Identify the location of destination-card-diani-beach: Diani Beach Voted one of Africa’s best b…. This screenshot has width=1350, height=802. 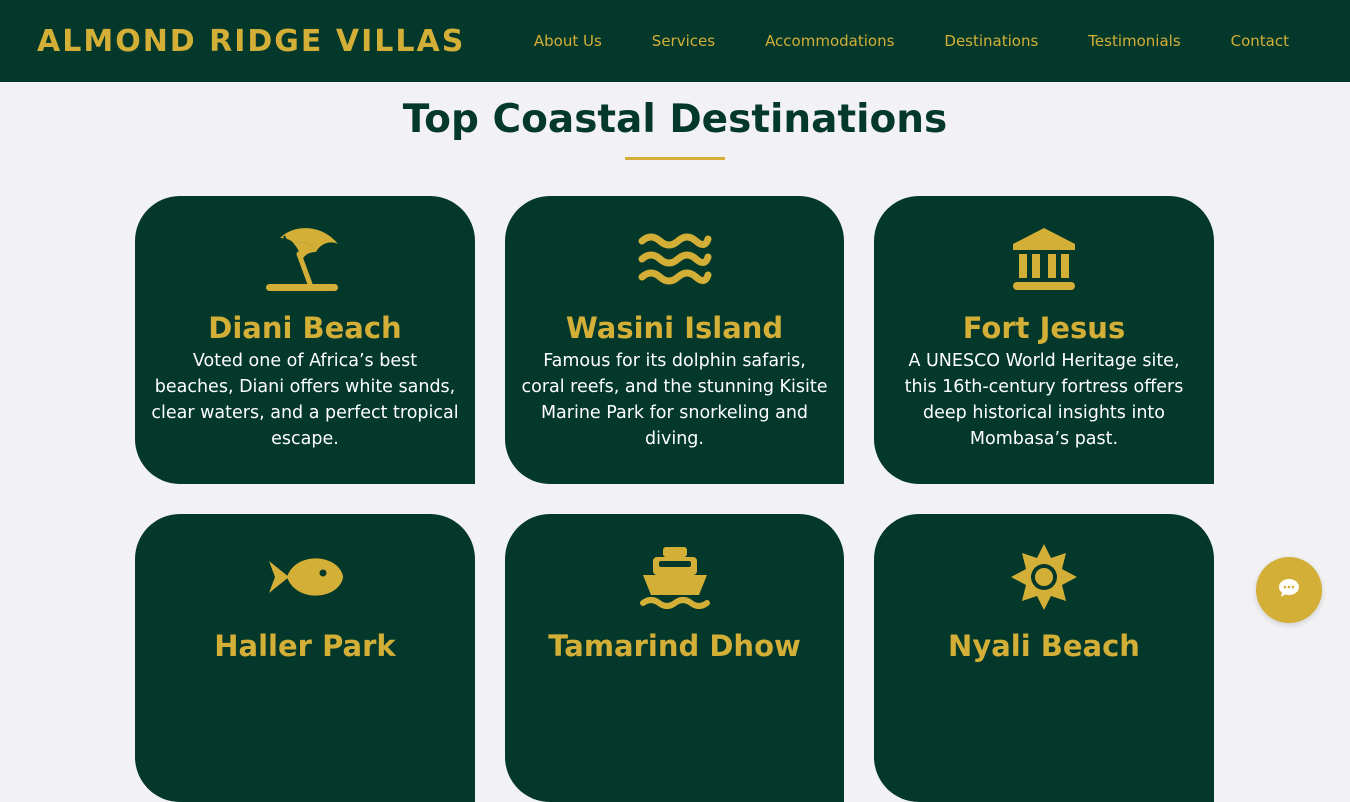
(305, 340).